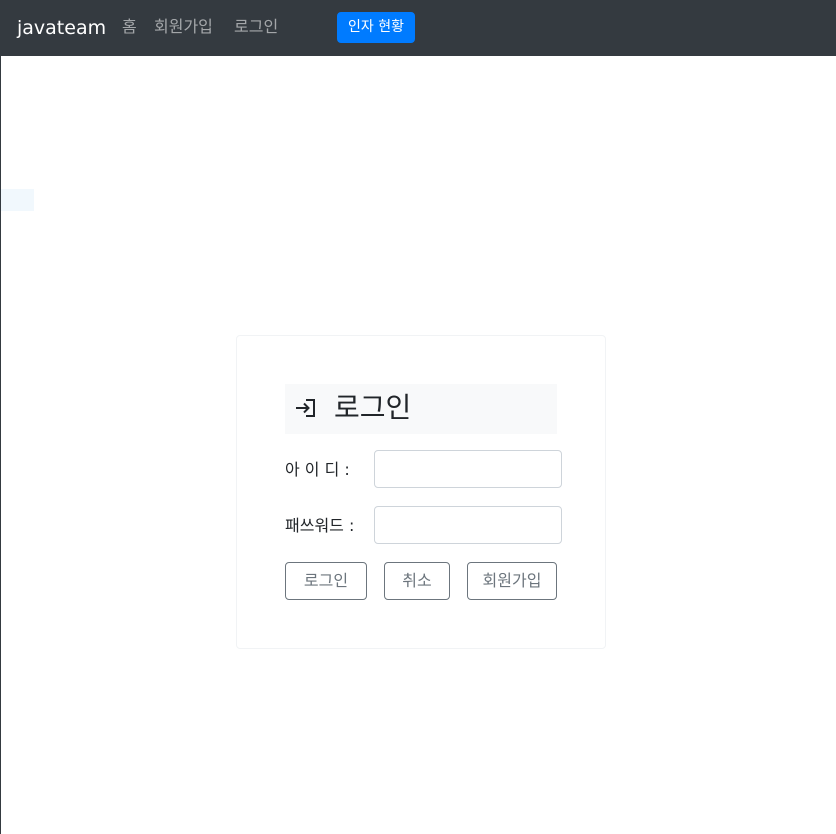  I want to click on login-title: 로그인, so click(373, 407).